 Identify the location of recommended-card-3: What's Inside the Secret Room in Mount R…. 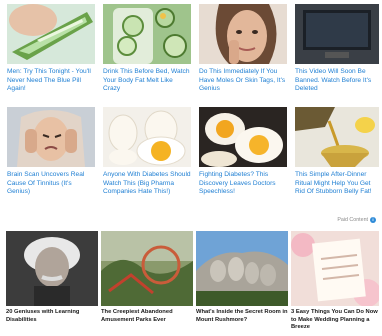
(242, 282).